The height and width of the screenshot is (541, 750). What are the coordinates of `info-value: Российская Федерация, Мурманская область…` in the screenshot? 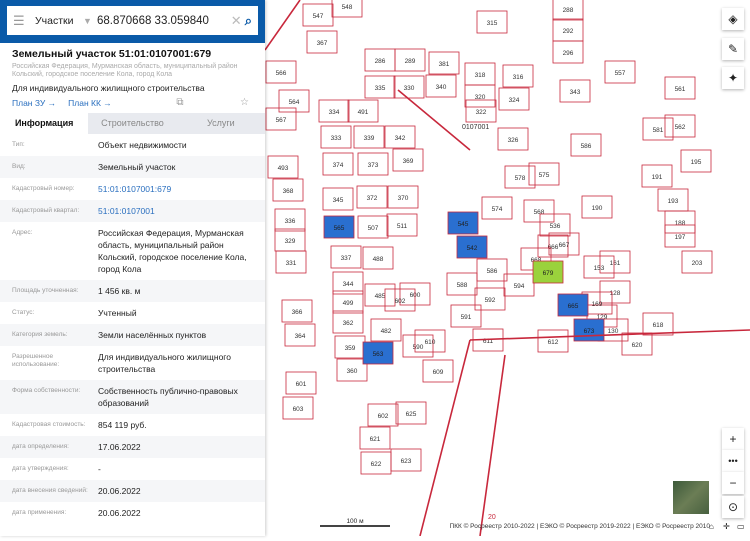 It's located at (172, 251).